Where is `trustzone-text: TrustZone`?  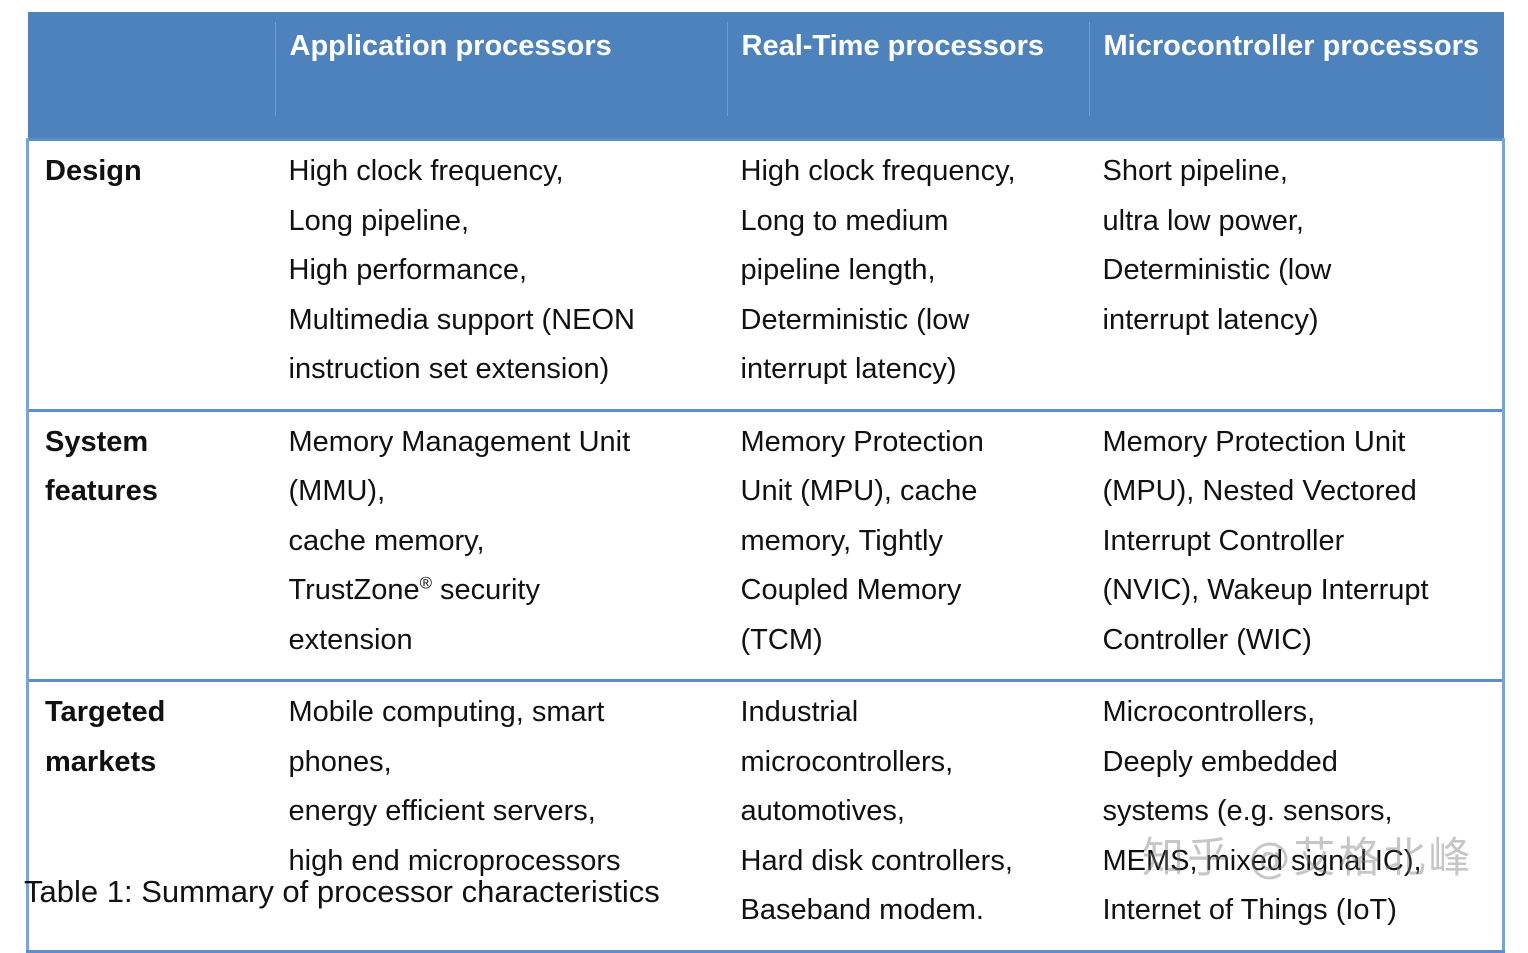 trustzone-text: TrustZone is located at coordinates (354, 590).